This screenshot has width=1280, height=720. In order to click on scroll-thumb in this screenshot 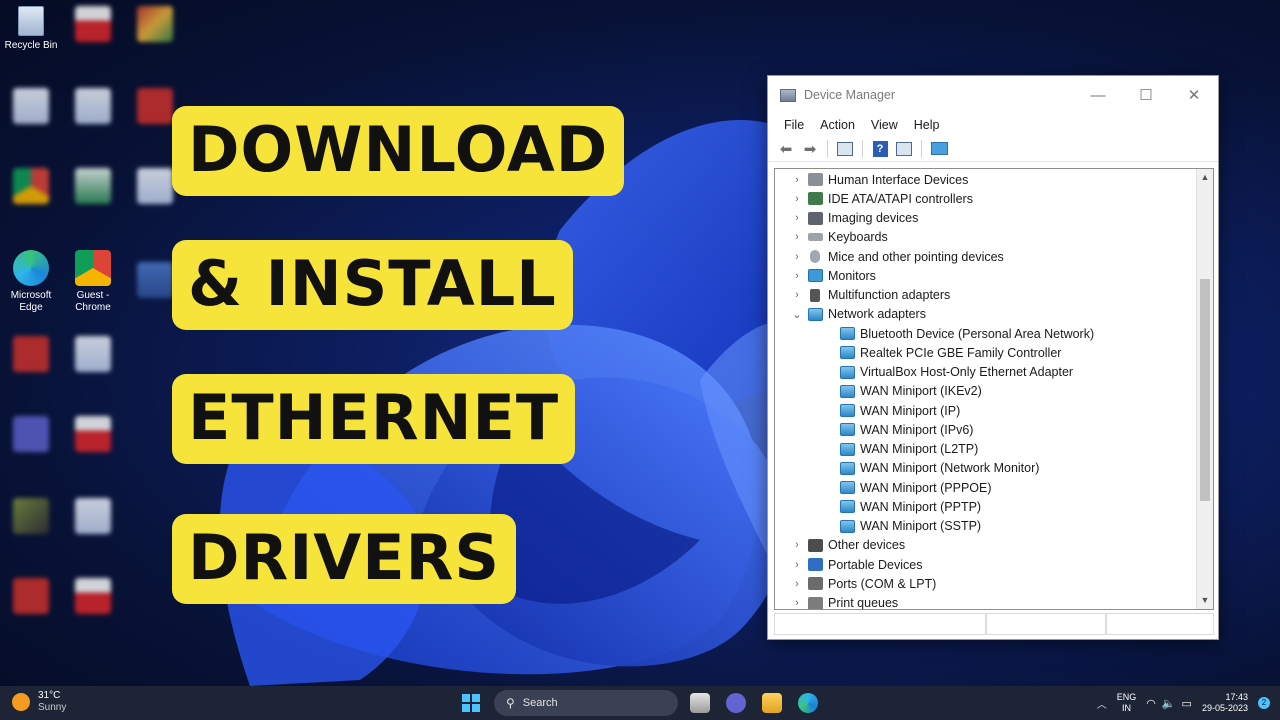, I will do `click(1205, 390)`.